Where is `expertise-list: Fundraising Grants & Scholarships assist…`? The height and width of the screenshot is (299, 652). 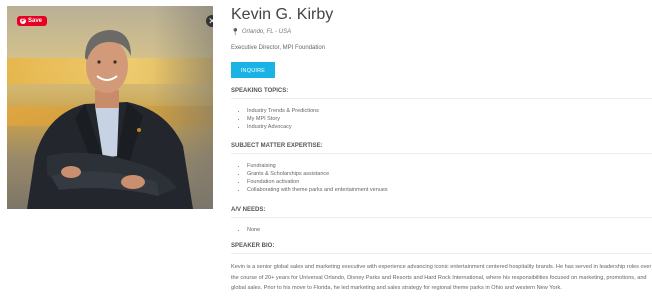 expertise-list: Fundraising Grants & Scholarships assist… is located at coordinates (313, 178).